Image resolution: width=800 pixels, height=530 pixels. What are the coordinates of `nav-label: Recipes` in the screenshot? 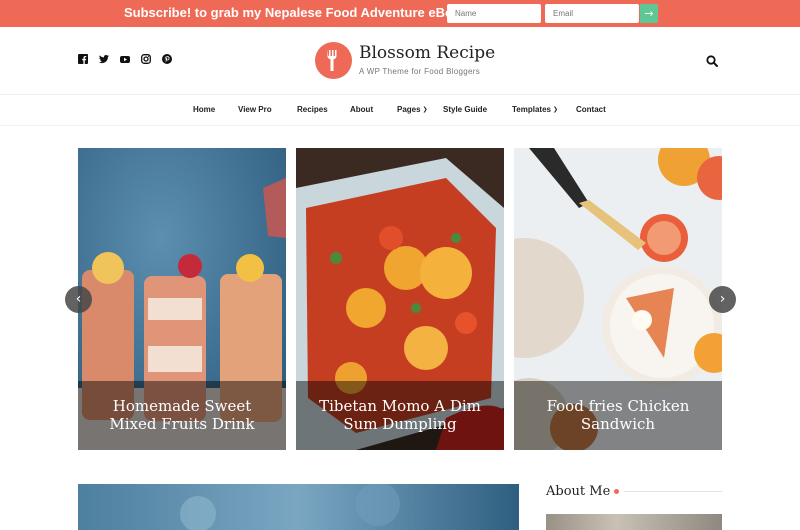 It's located at (312, 109).